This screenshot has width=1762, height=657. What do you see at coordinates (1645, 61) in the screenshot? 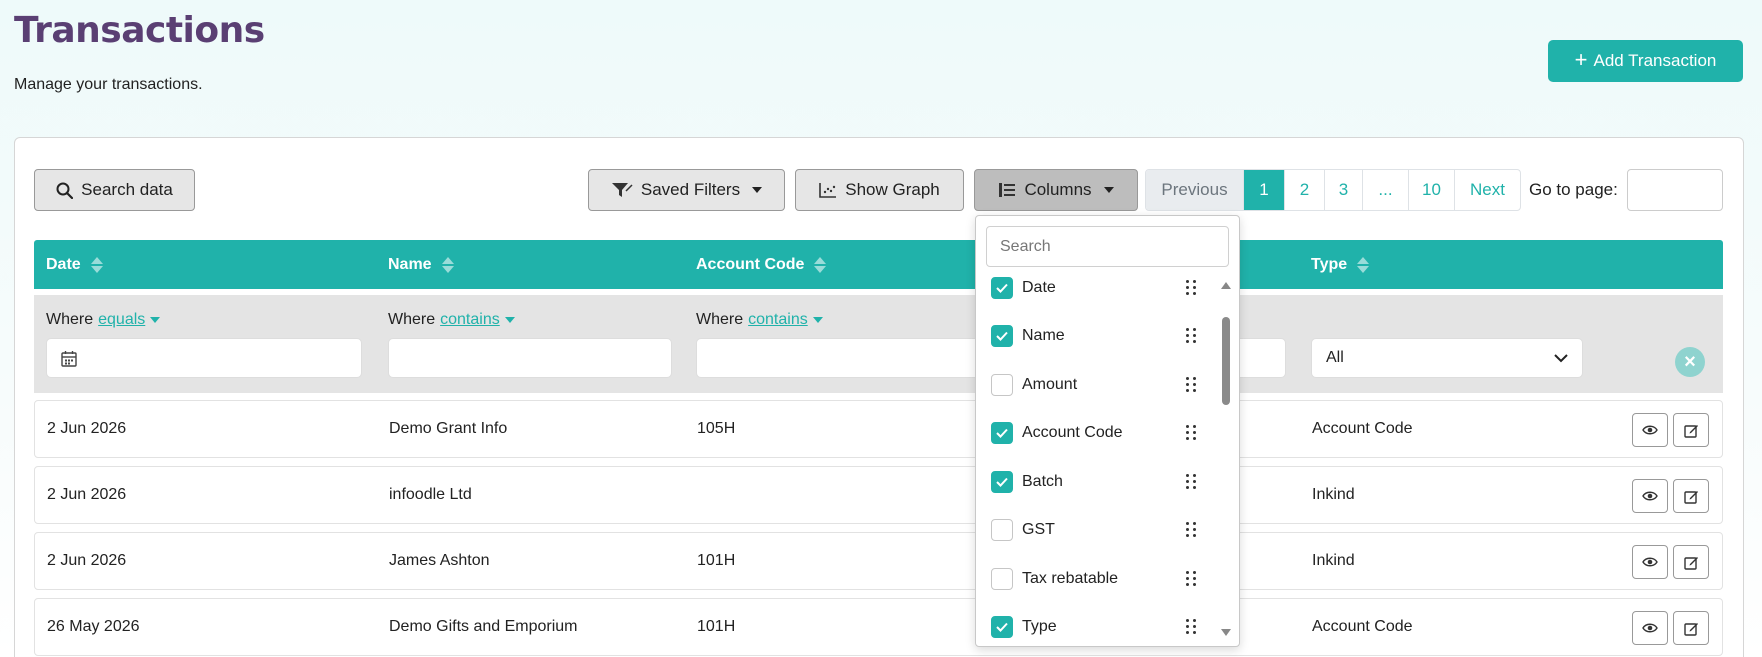
I see `add-transaction-button: + Add Transaction` at bounding box center [1645, 61].